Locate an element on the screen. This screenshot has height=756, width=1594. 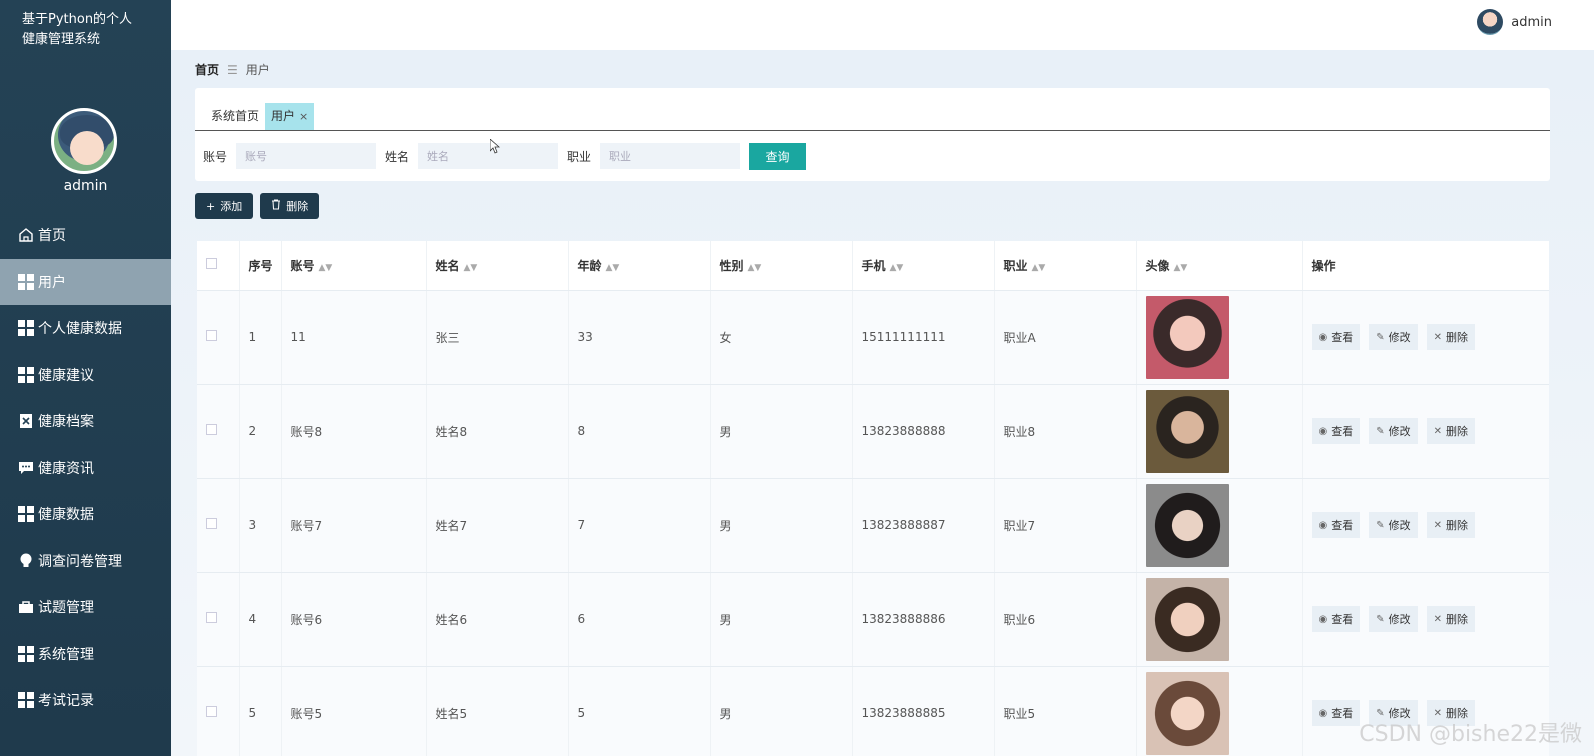
header-age: 年龄 ▲▼ is located at coordinates (639, 266).